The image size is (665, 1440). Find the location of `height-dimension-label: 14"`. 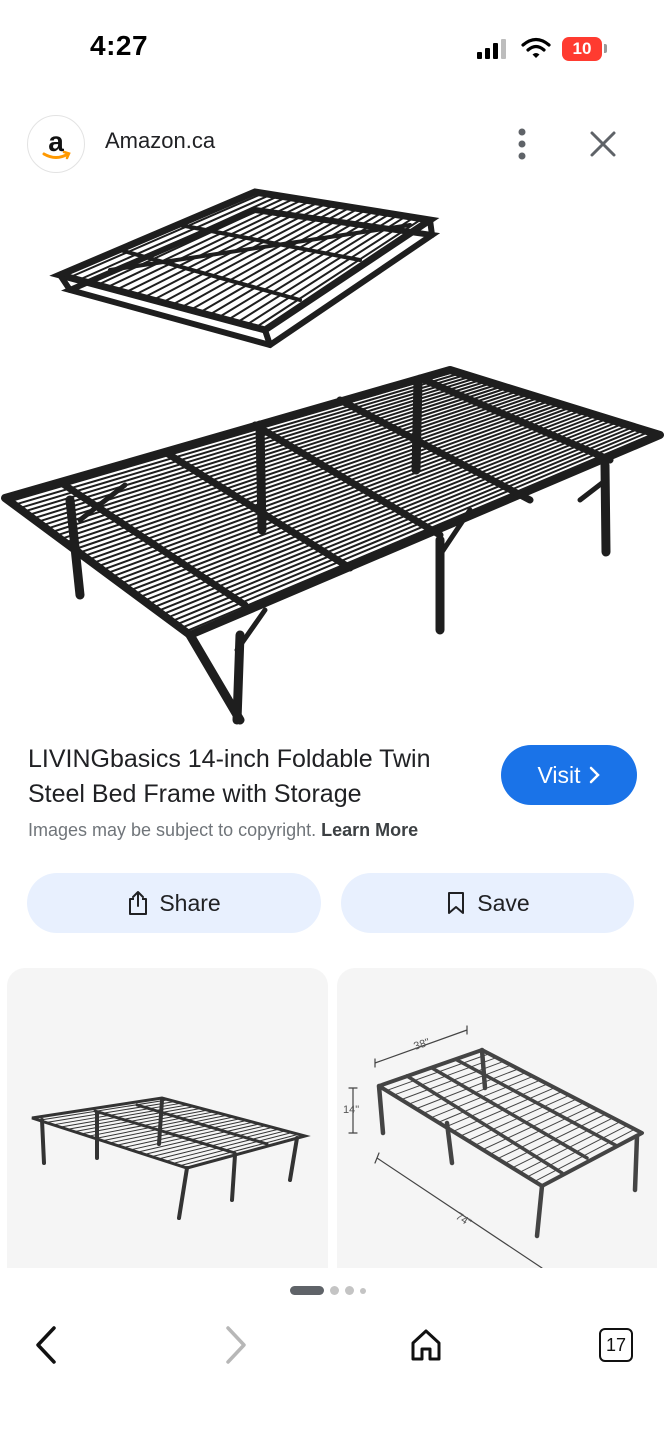

height-dimension-label: 14" is located at coordinates (351, 1110).